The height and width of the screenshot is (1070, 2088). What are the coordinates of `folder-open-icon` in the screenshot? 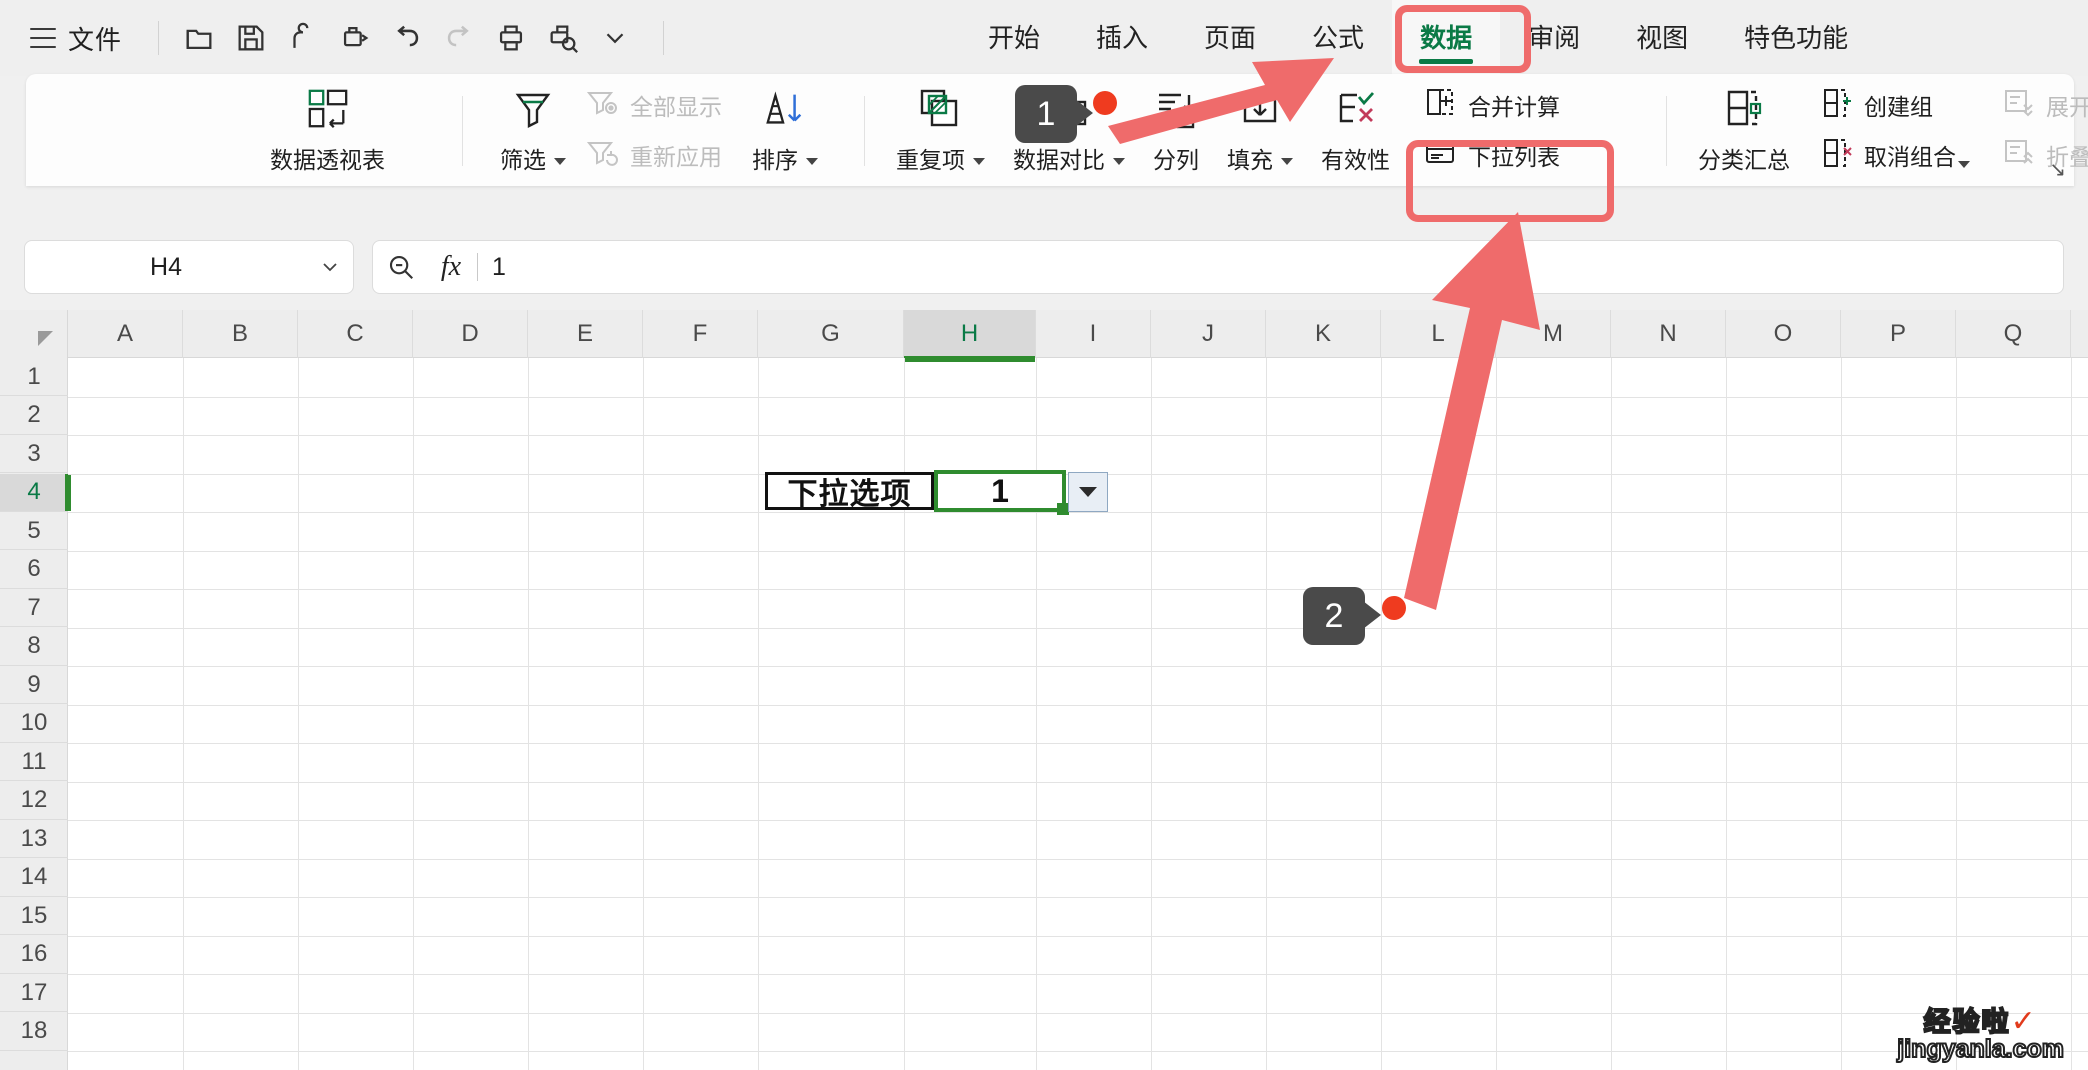 It's located at (199, 38).